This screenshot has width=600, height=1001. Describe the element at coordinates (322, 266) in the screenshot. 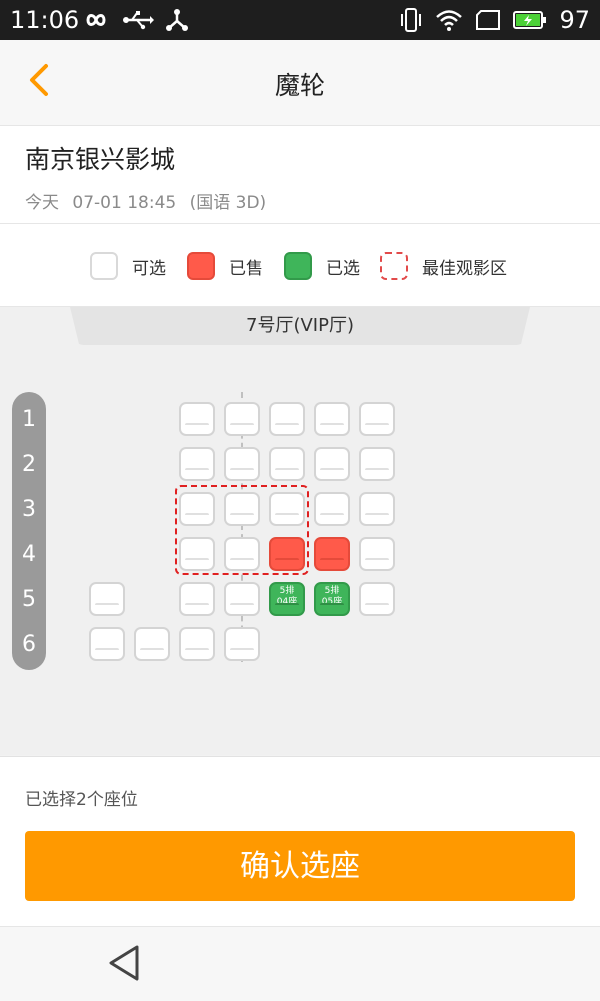

I see `legend-selected: 已选` at that location.